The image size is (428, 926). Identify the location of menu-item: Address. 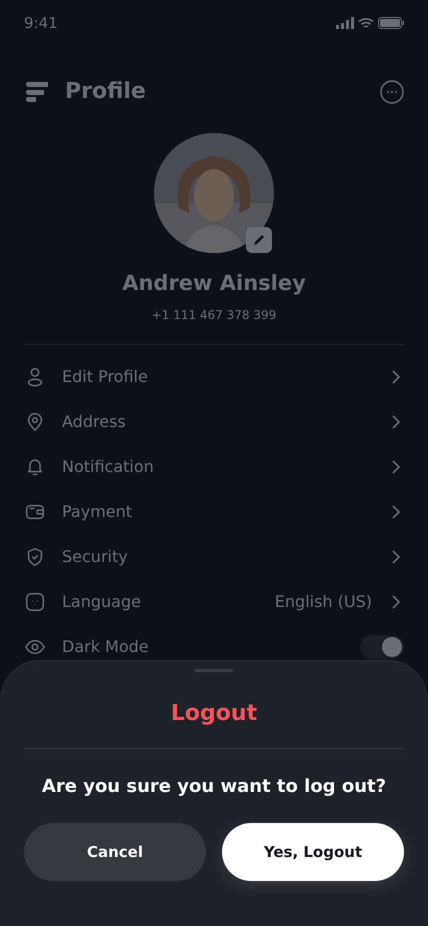
(214, 421).